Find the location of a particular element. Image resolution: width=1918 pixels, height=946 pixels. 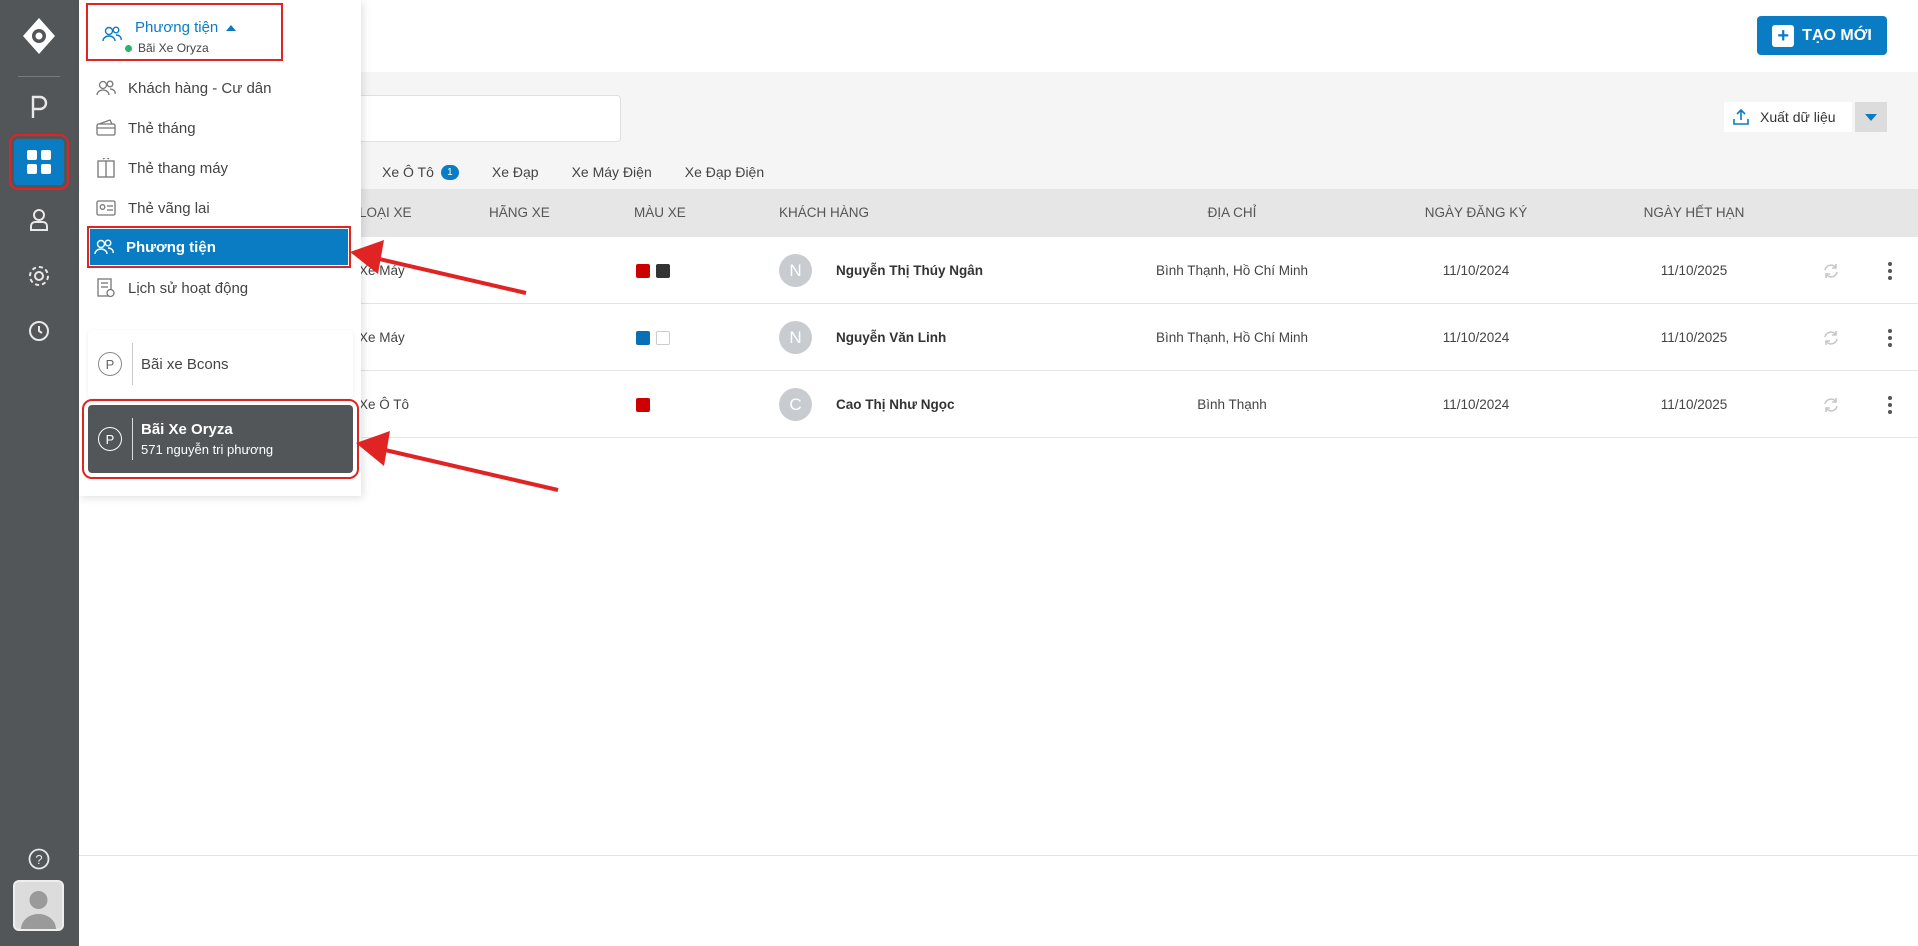

menu-item-label: Phương tiện is located at coordinates (171, 247).